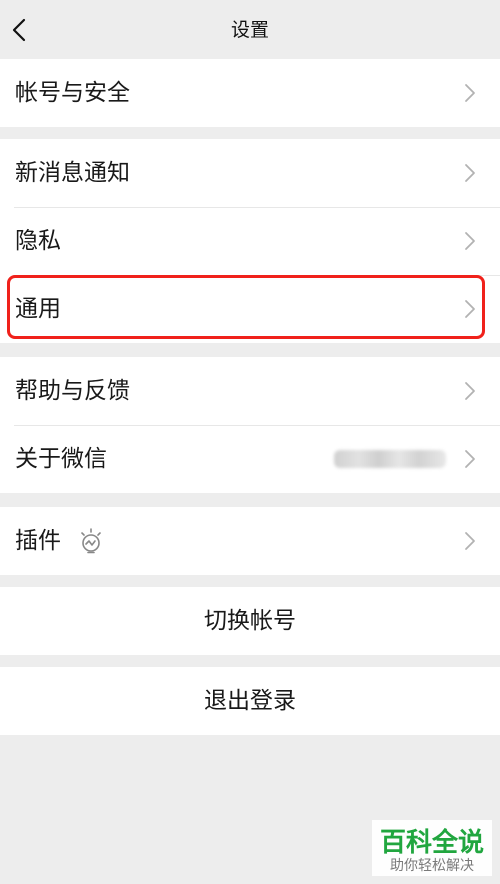 This screenshot has width=500, height=884. What do you see at coordinates (38, 309) in the screenshot?
I see `settings-item-label: 通用` at bounding box center [38, 309].